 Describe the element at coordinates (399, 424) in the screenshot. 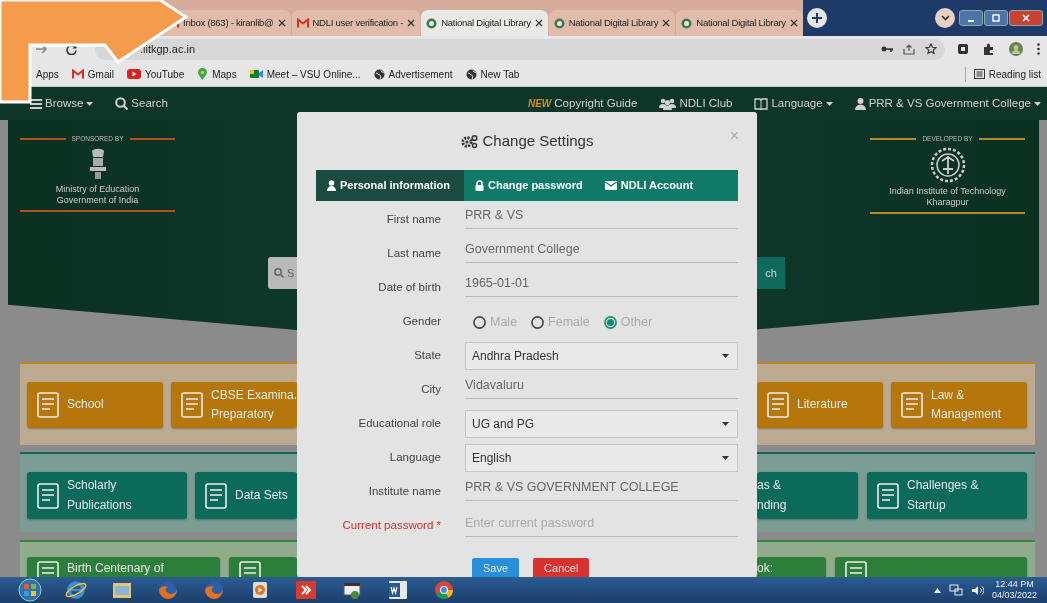

I see `field-label: Educational role` at that location.